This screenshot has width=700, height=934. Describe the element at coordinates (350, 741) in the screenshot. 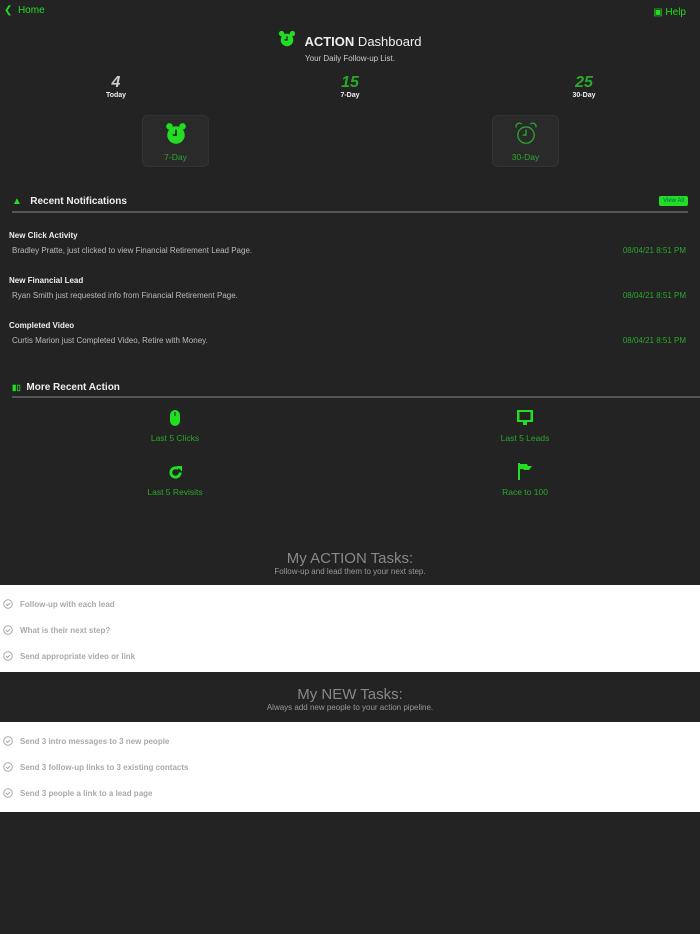

I see `task-item: Send 3 intro messages to 3 new people` at that location.